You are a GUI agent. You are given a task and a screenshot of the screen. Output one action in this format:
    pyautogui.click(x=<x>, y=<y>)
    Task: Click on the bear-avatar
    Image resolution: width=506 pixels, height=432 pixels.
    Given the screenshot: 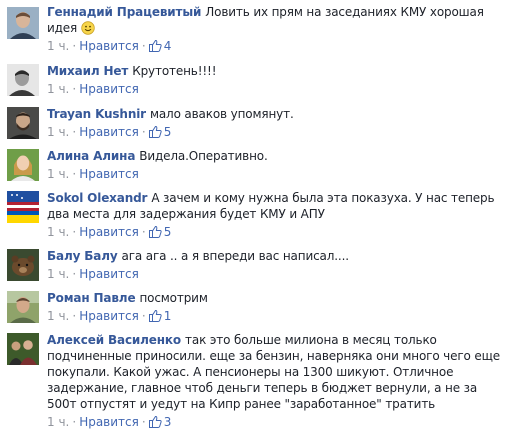 What is the action you would take?
    pyautogui.click(x=23, y=265)
    